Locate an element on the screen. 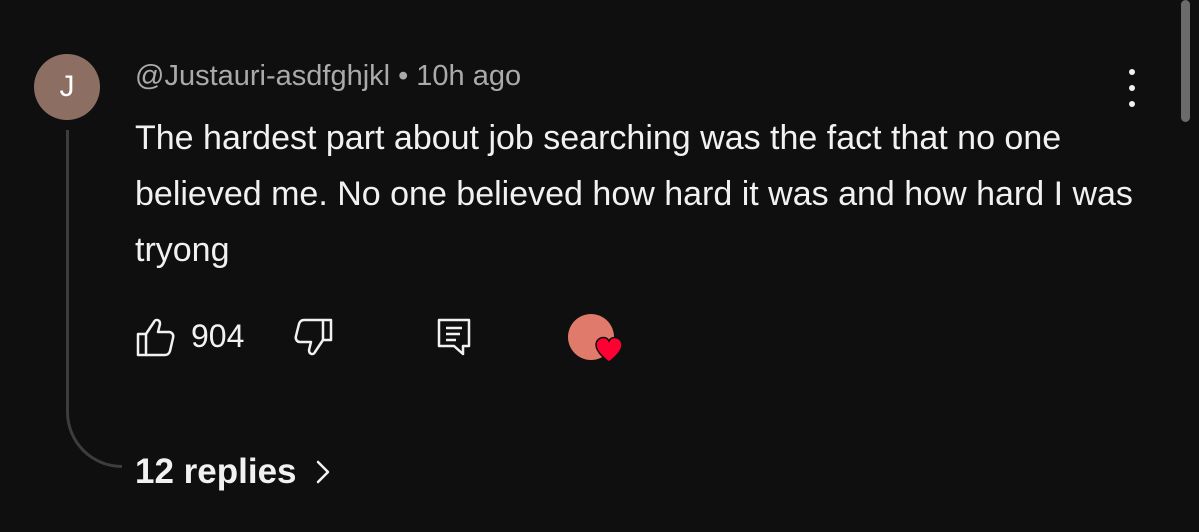 Image resolution: width=1199 pixels, height=532 pixels. avatar-letter: J is located at coordinates (67, 86).